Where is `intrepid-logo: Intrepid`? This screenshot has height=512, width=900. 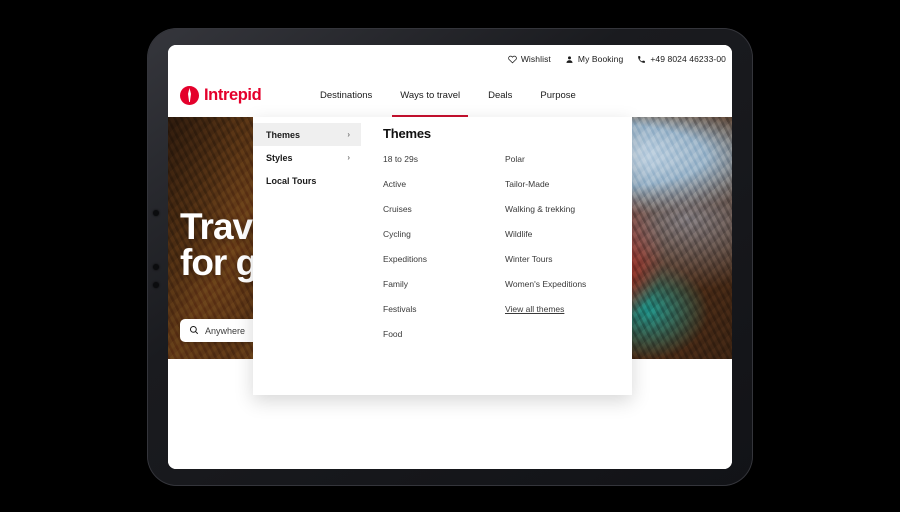
intrepid-logo: Intrepid is located at coordinates (239, 95).